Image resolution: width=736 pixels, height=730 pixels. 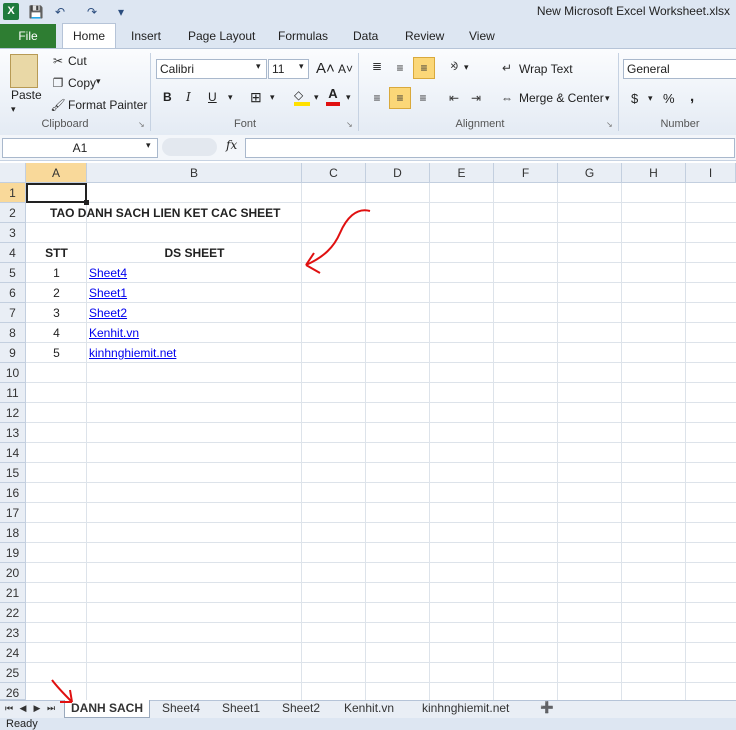 I want to click on row-header: 21, so click(x=13, y=593).